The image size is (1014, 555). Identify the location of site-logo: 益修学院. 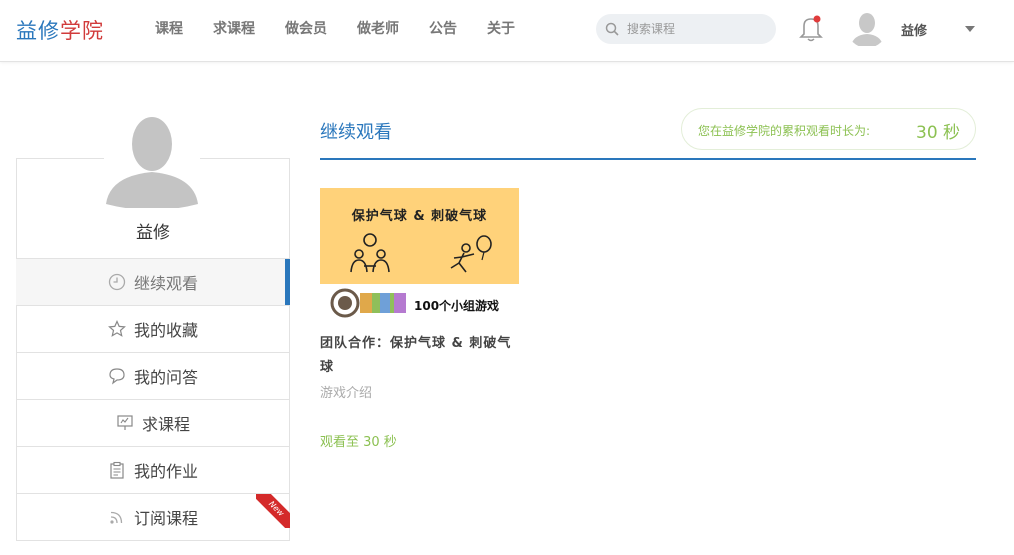
(60, 30).